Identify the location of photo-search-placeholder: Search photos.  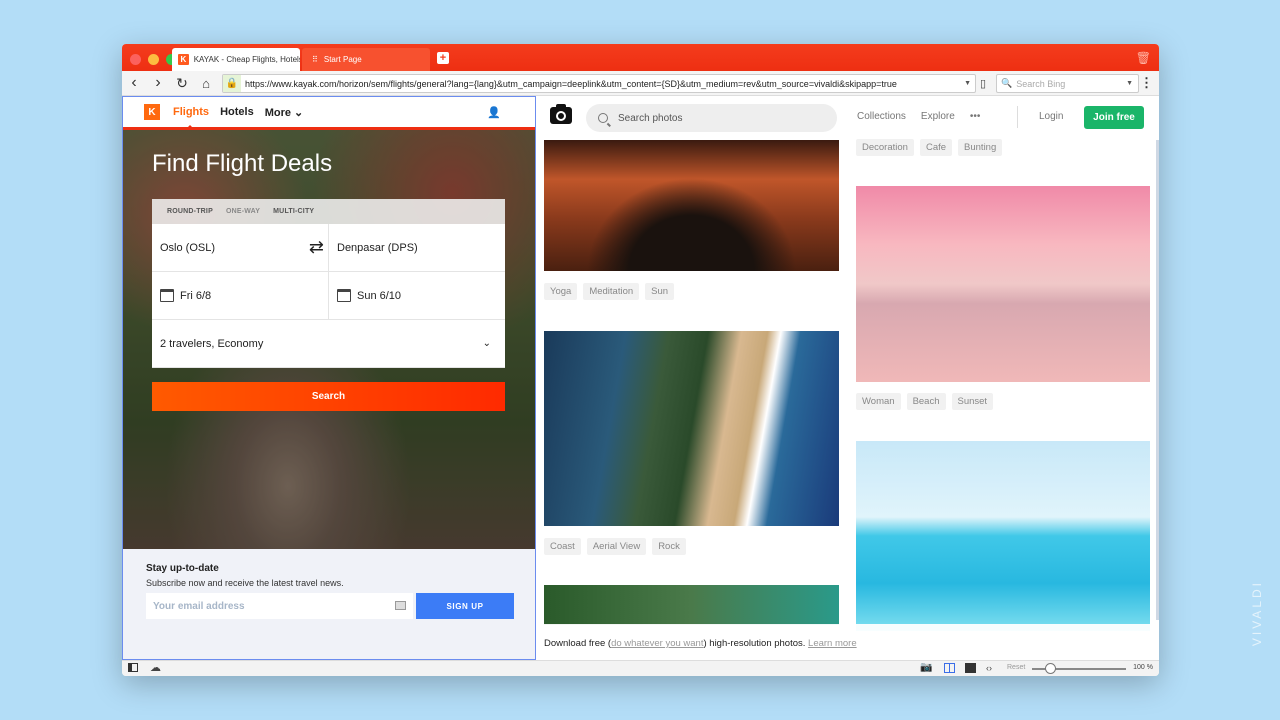
(650, 118).